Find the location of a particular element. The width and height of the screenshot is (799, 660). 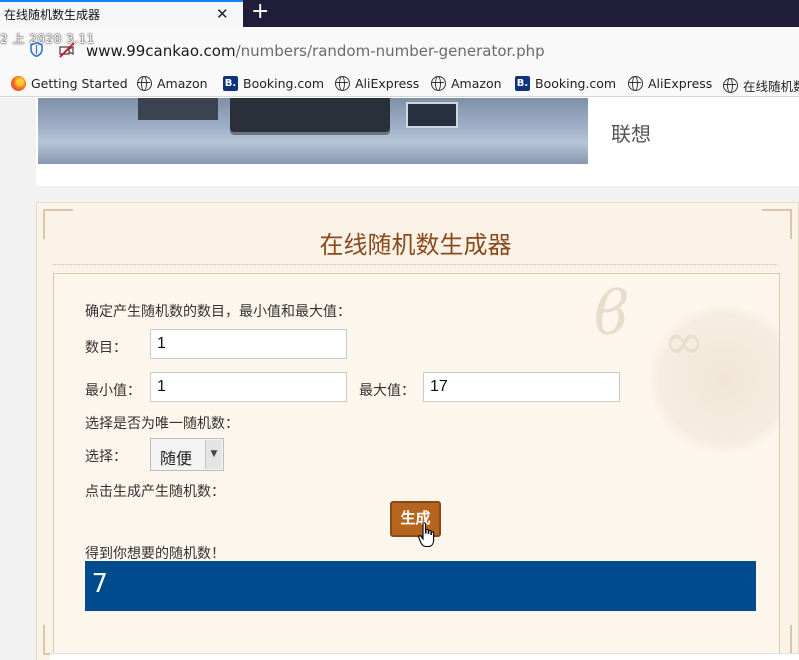

product-name: 联想 is located at coordinates (631, 132).